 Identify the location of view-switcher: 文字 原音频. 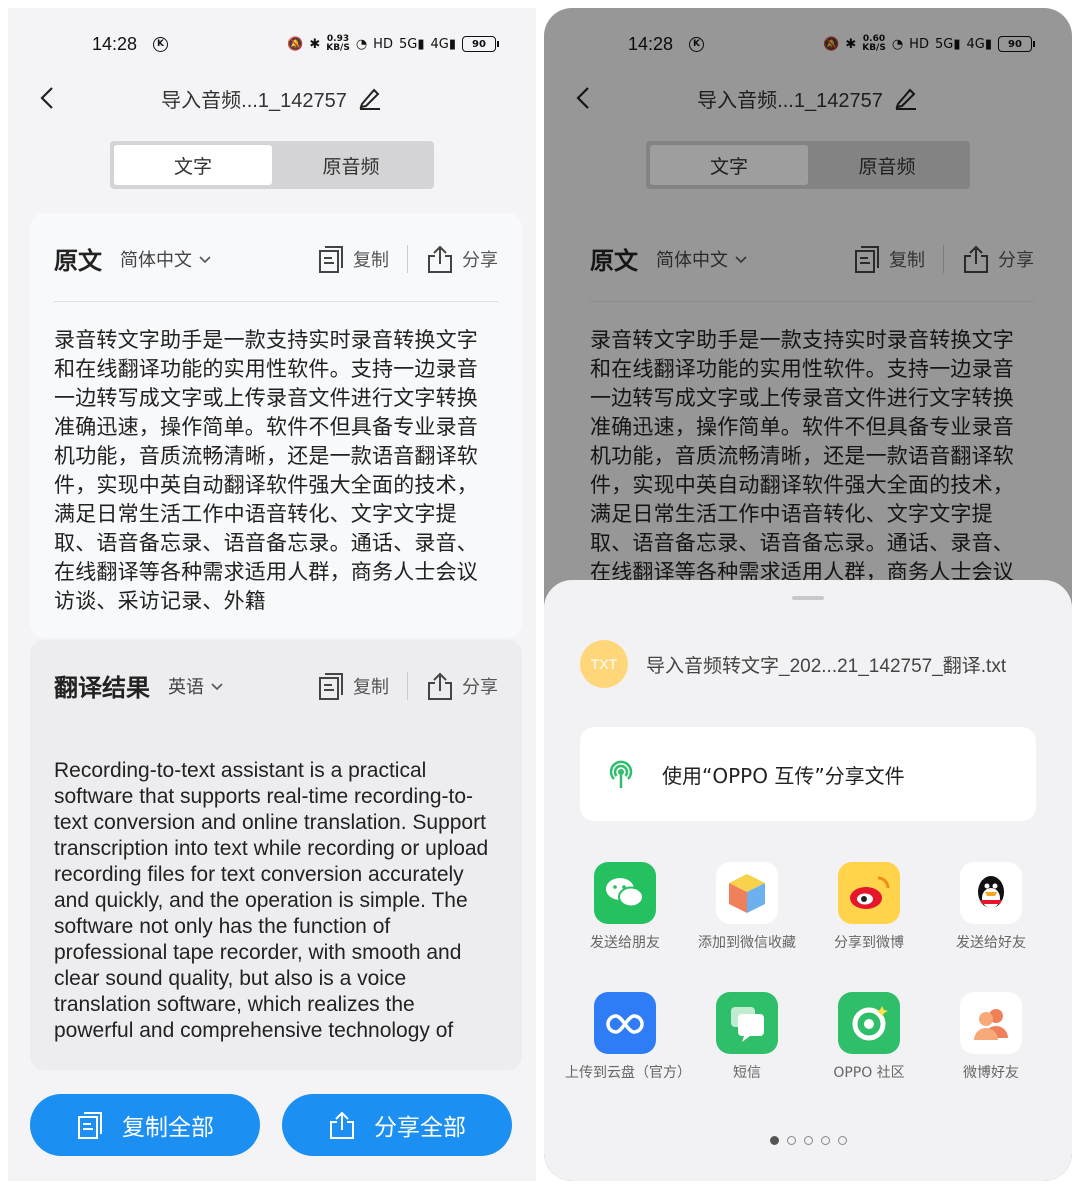
(272, 165).